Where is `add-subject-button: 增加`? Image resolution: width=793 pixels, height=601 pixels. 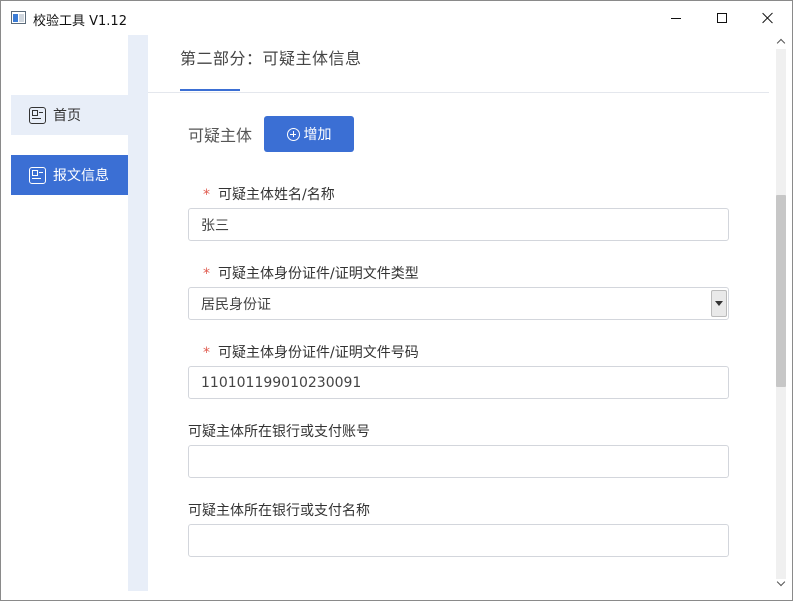 add-subject-button: 增加 is located at coordinates (309, 134).